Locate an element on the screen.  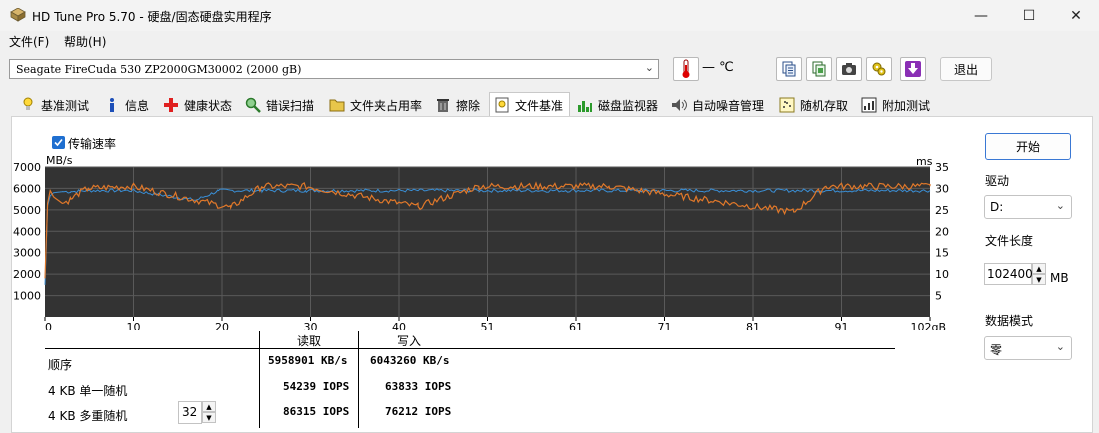
random-access-icon is located at coordinates (787, 105).